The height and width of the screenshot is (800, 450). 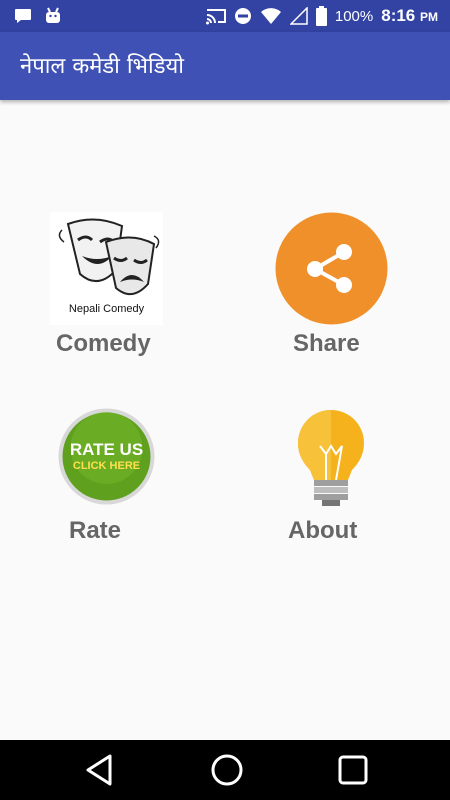 I want to click on do-not-disturb-icon, so click(x=242, y=16).